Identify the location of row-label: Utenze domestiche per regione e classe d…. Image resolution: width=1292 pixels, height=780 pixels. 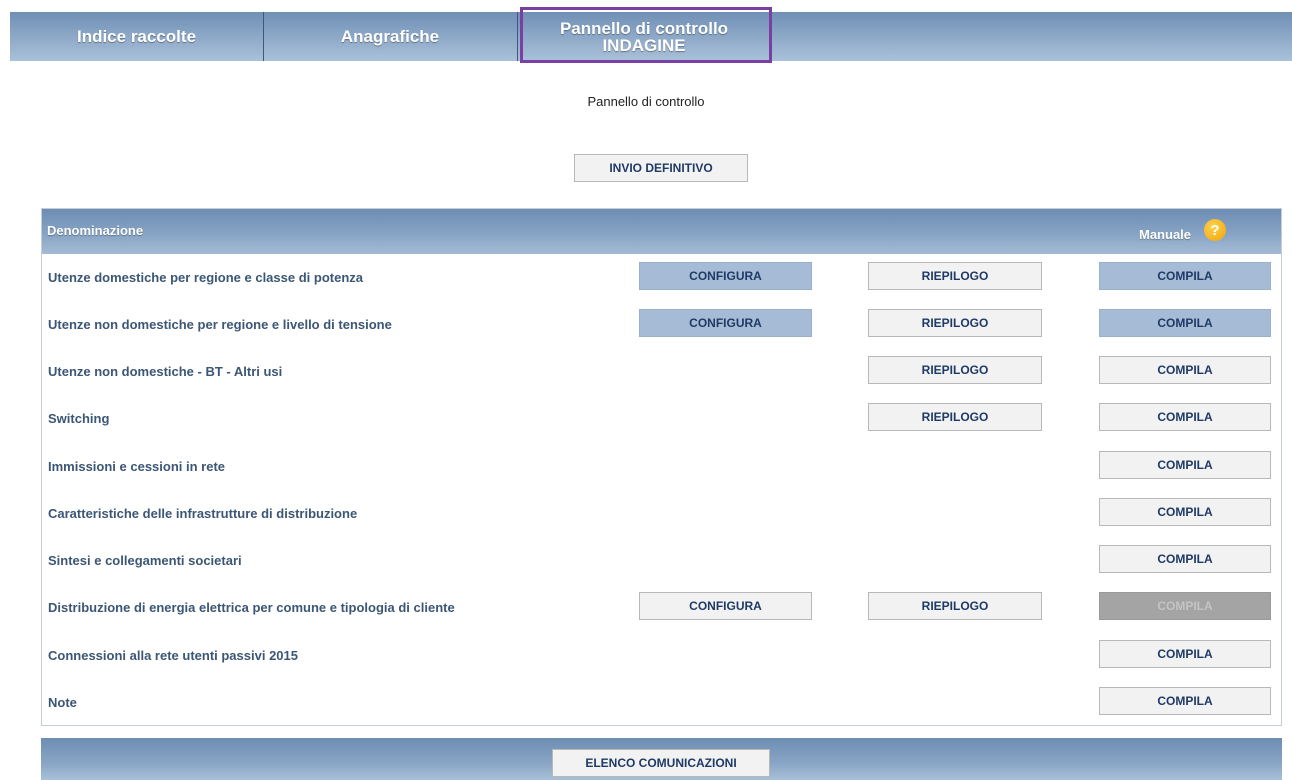
(205, 277).